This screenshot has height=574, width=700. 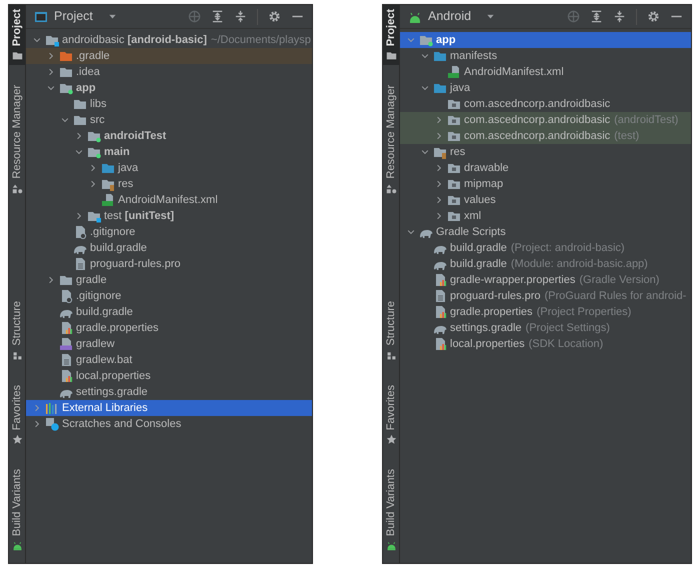 What do you see at coordinates (484, 184) in the screenshot?
I see `item-label: mipmap` at bounding box center [484, 184].